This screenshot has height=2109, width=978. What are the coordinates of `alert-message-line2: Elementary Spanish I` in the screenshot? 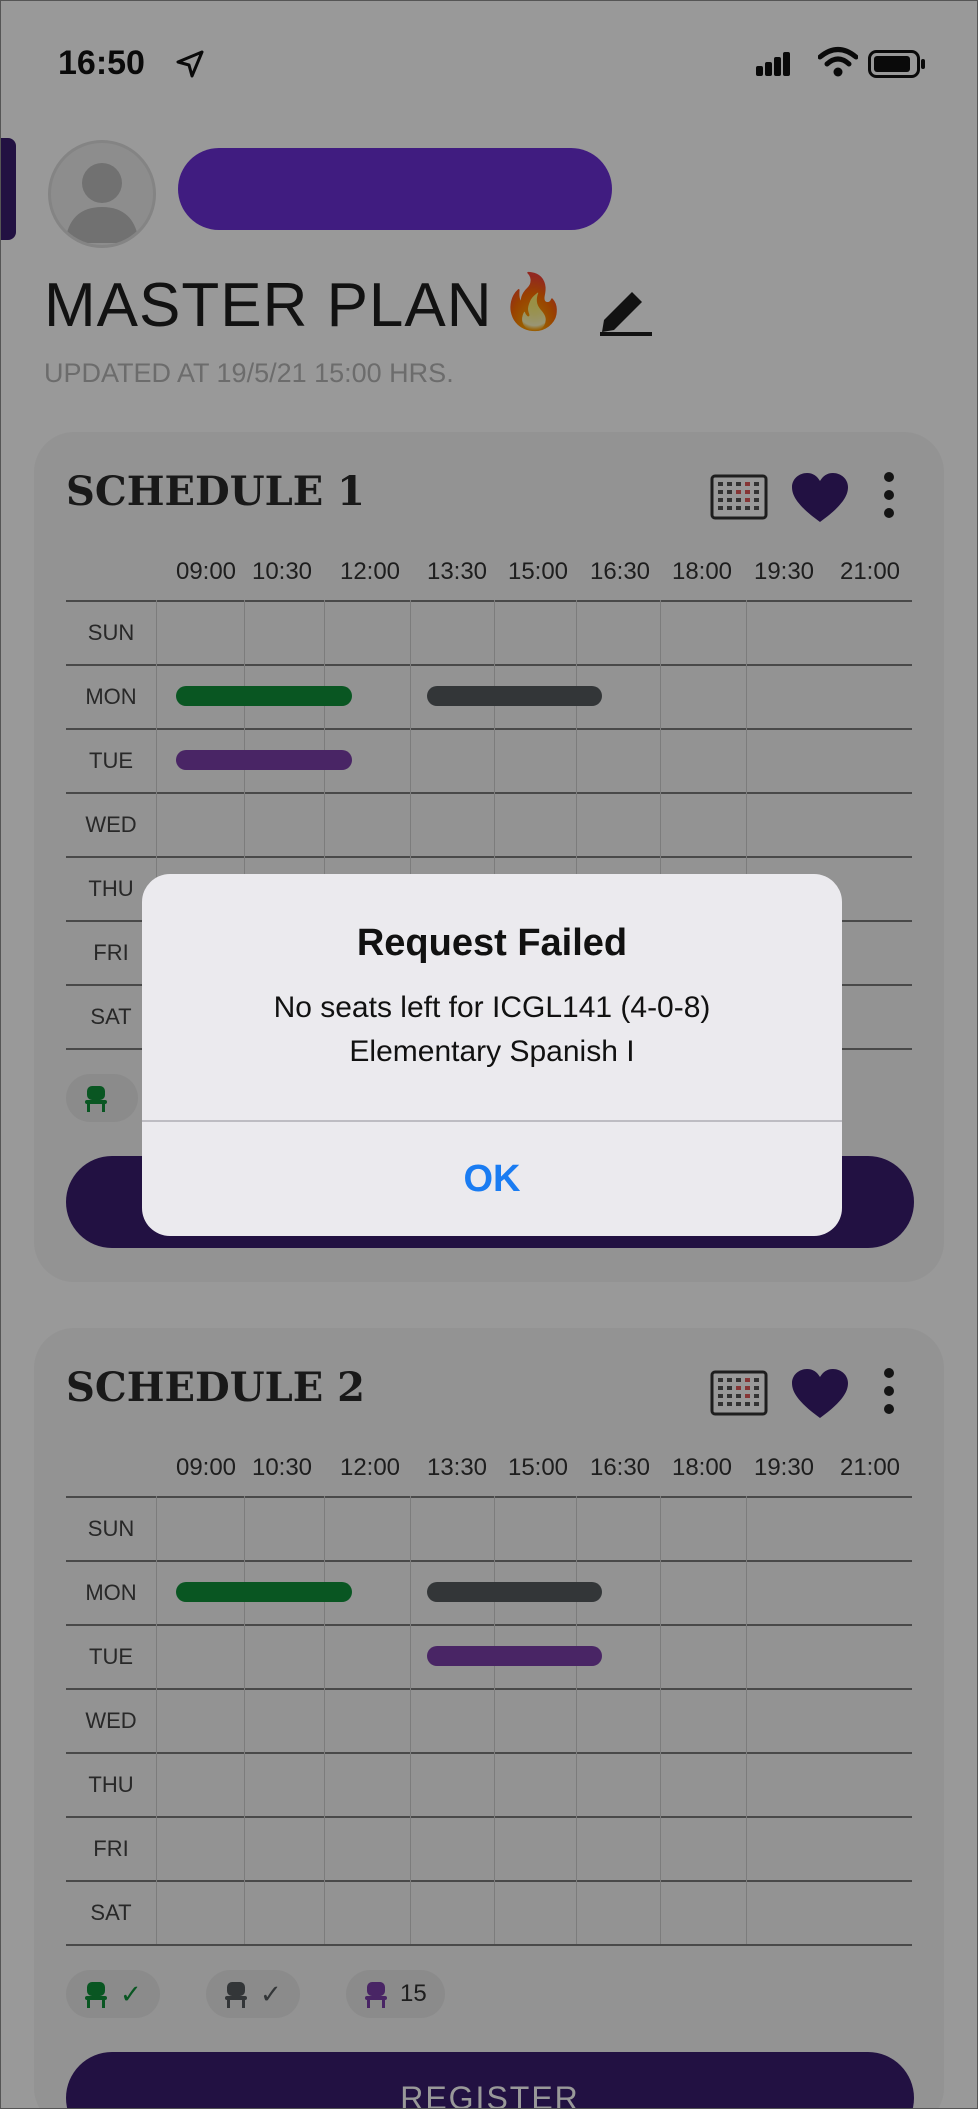 It's located at (492, 1051).